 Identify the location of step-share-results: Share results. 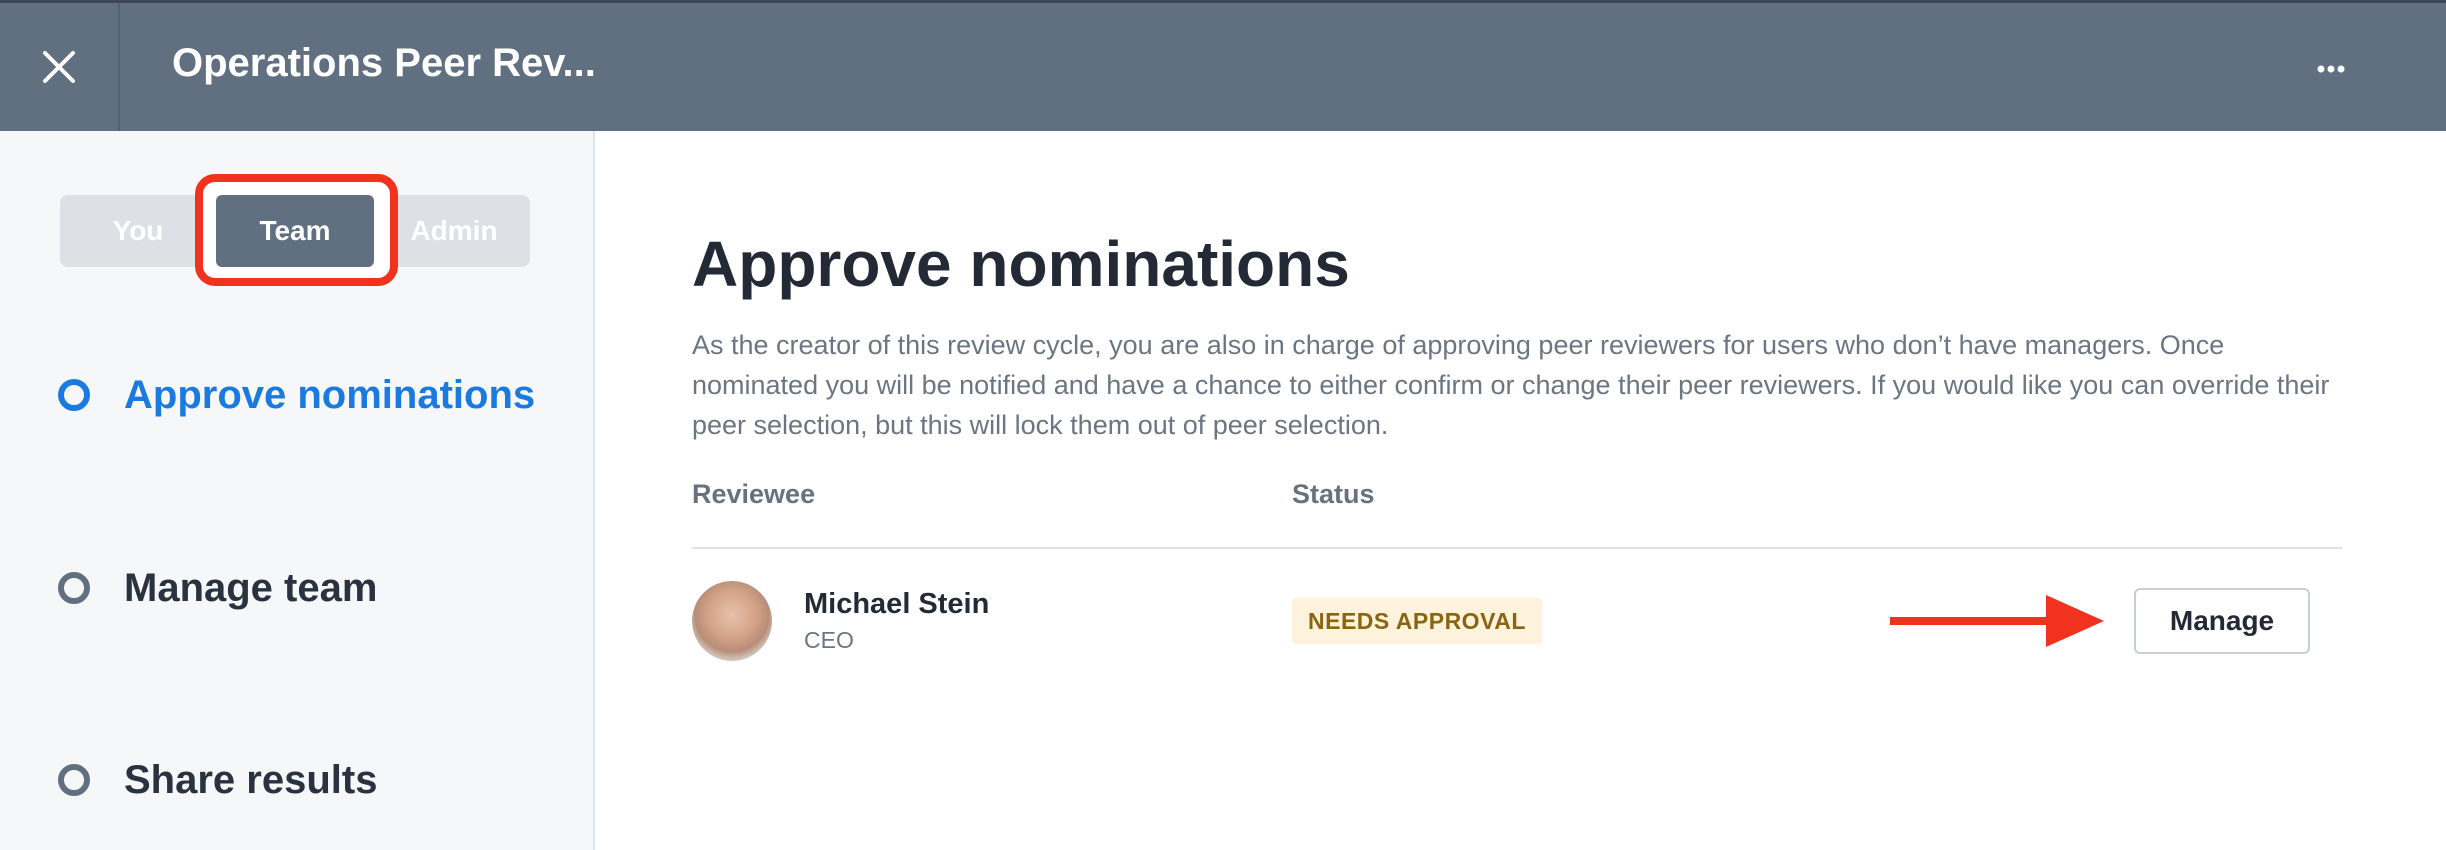
(217, 780).